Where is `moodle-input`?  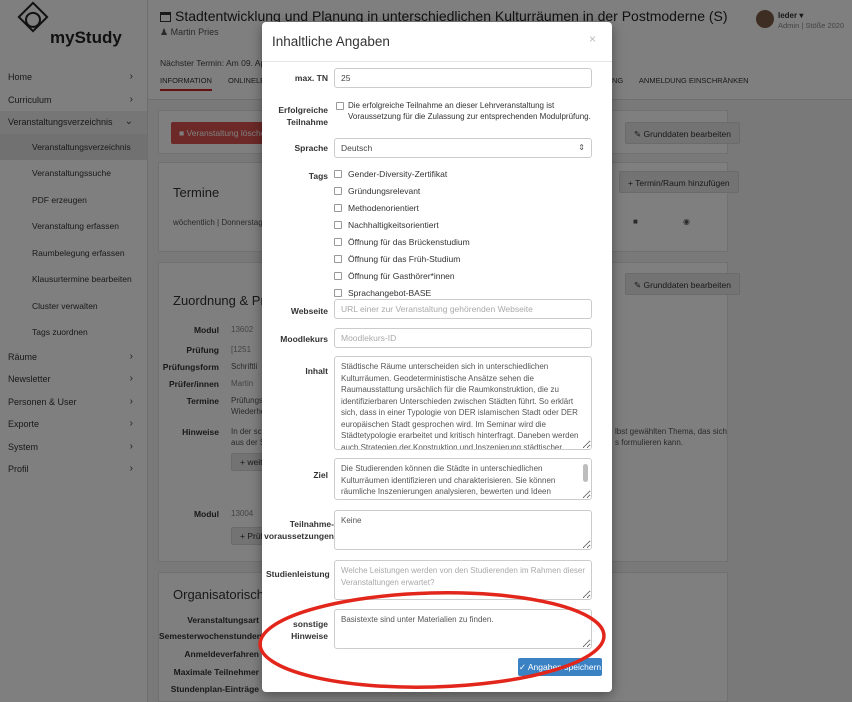 moodle-input is located at coordinates (463, 338).